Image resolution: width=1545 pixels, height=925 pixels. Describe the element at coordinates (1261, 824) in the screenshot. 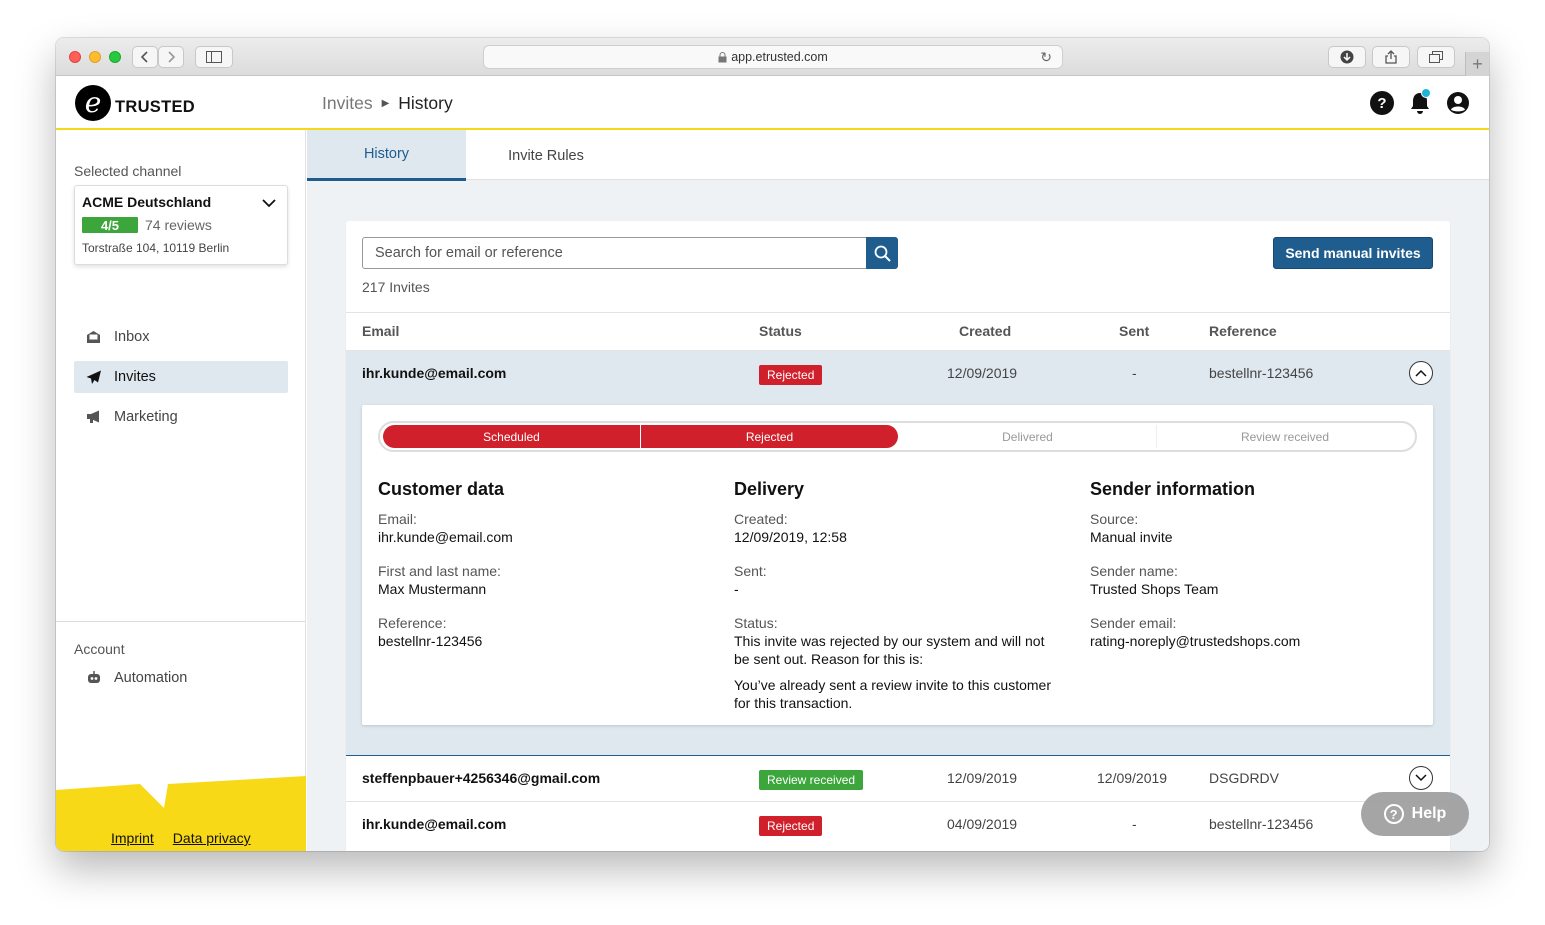

I see `row-reference: bestellnr-123456` at that location.